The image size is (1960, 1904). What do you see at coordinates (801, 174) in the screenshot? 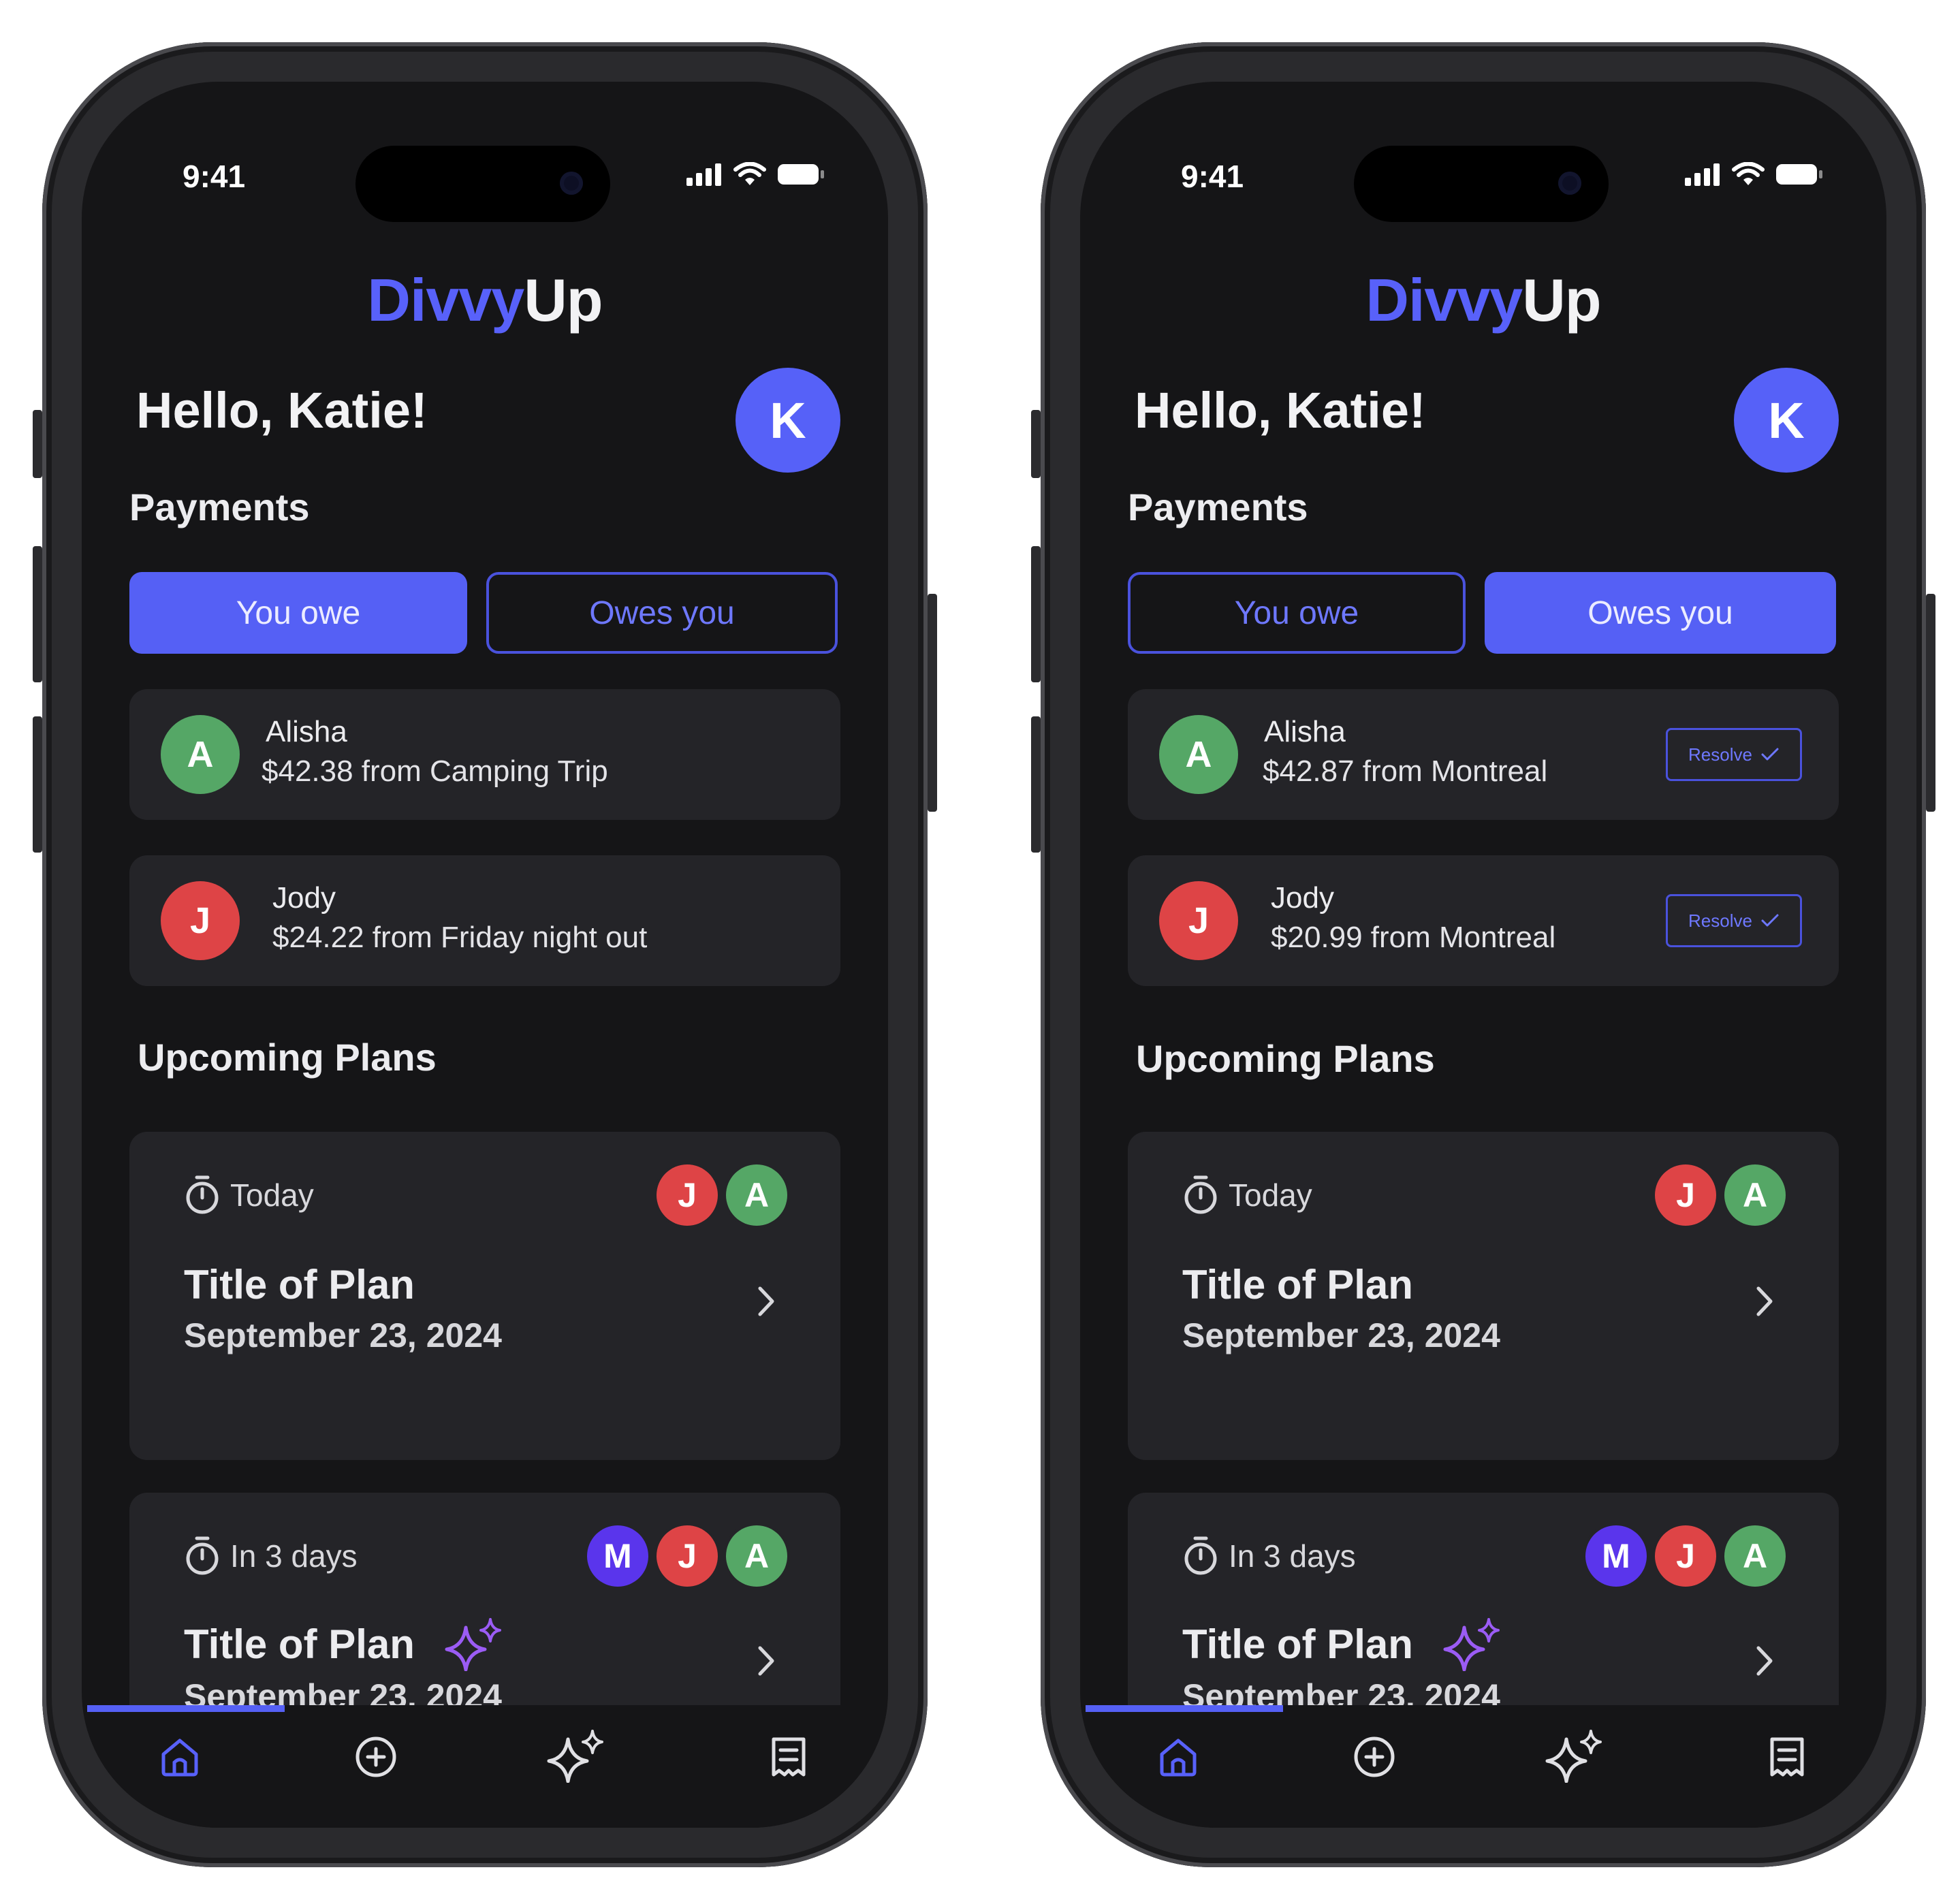
I see `battery-icon` at bounding box center [801, 174].